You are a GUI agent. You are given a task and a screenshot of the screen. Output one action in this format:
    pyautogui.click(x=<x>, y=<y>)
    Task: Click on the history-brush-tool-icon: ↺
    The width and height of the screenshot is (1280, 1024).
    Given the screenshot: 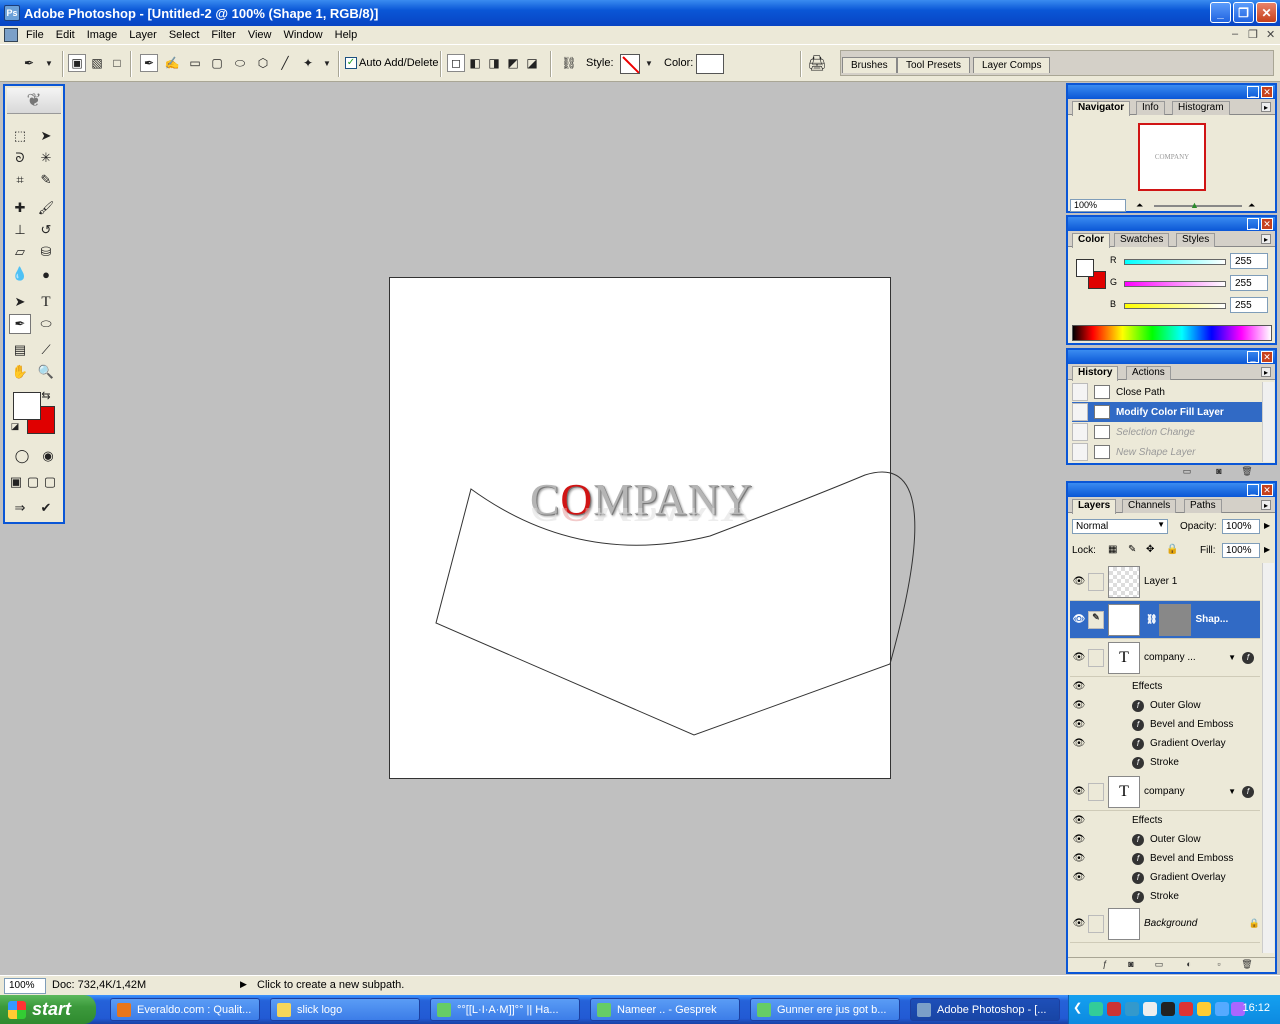 What is the action you would take?
    pyautogui.click(x=46, y=230)
    